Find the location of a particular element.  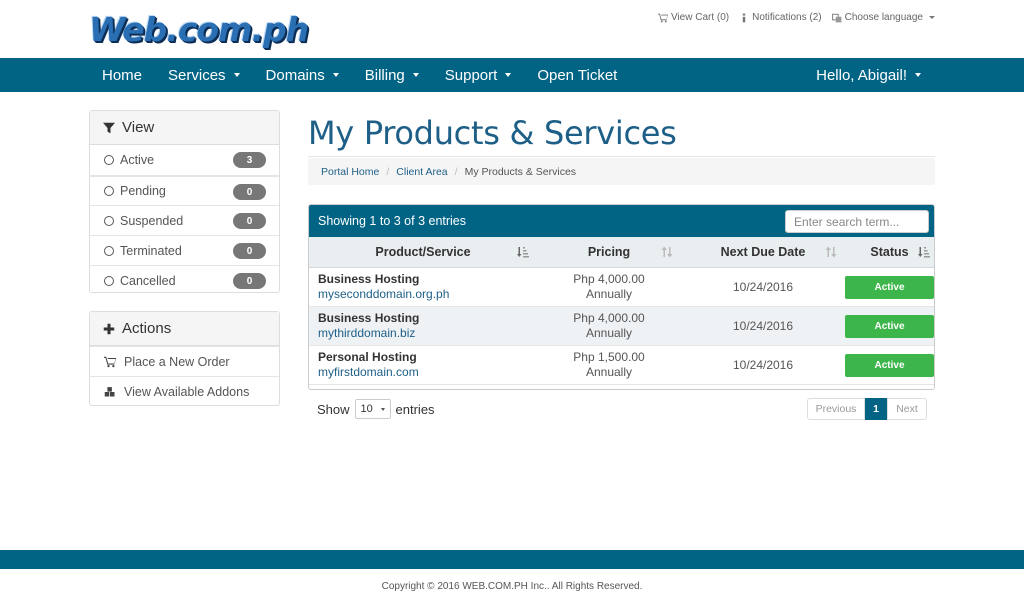

pagination: Previous 1 Next is located at coordinates (867, 409).